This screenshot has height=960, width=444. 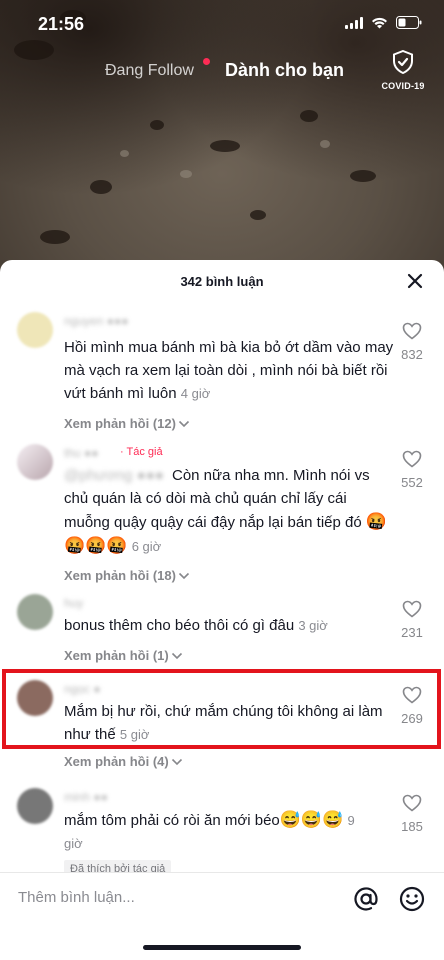 What do you see at coordinates (409, 22) in the screenshot?
I see `battery-icon` at bounding box center [409, 22].